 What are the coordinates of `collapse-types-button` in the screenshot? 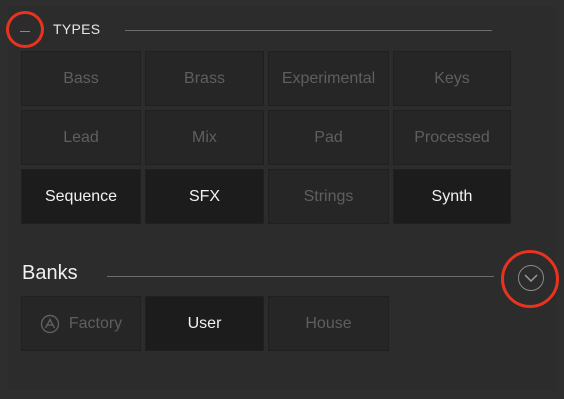 It's located at (25, 31).